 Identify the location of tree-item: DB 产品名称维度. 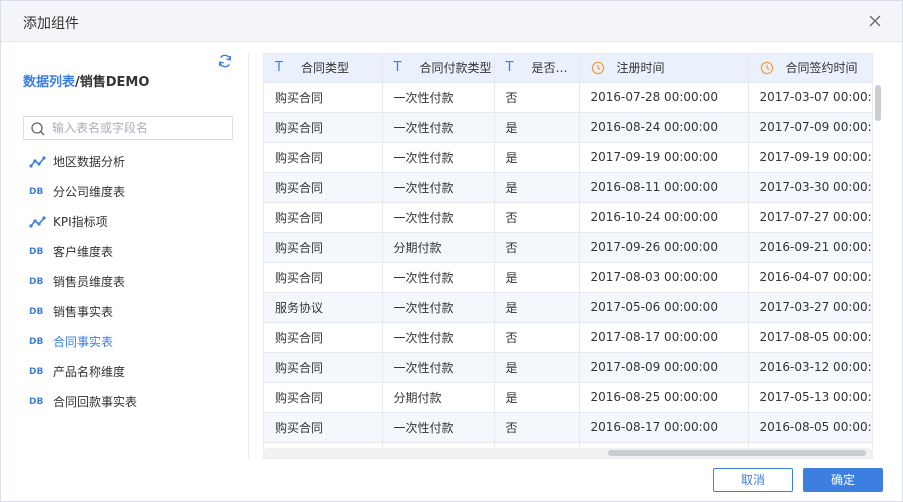
(128, 372).